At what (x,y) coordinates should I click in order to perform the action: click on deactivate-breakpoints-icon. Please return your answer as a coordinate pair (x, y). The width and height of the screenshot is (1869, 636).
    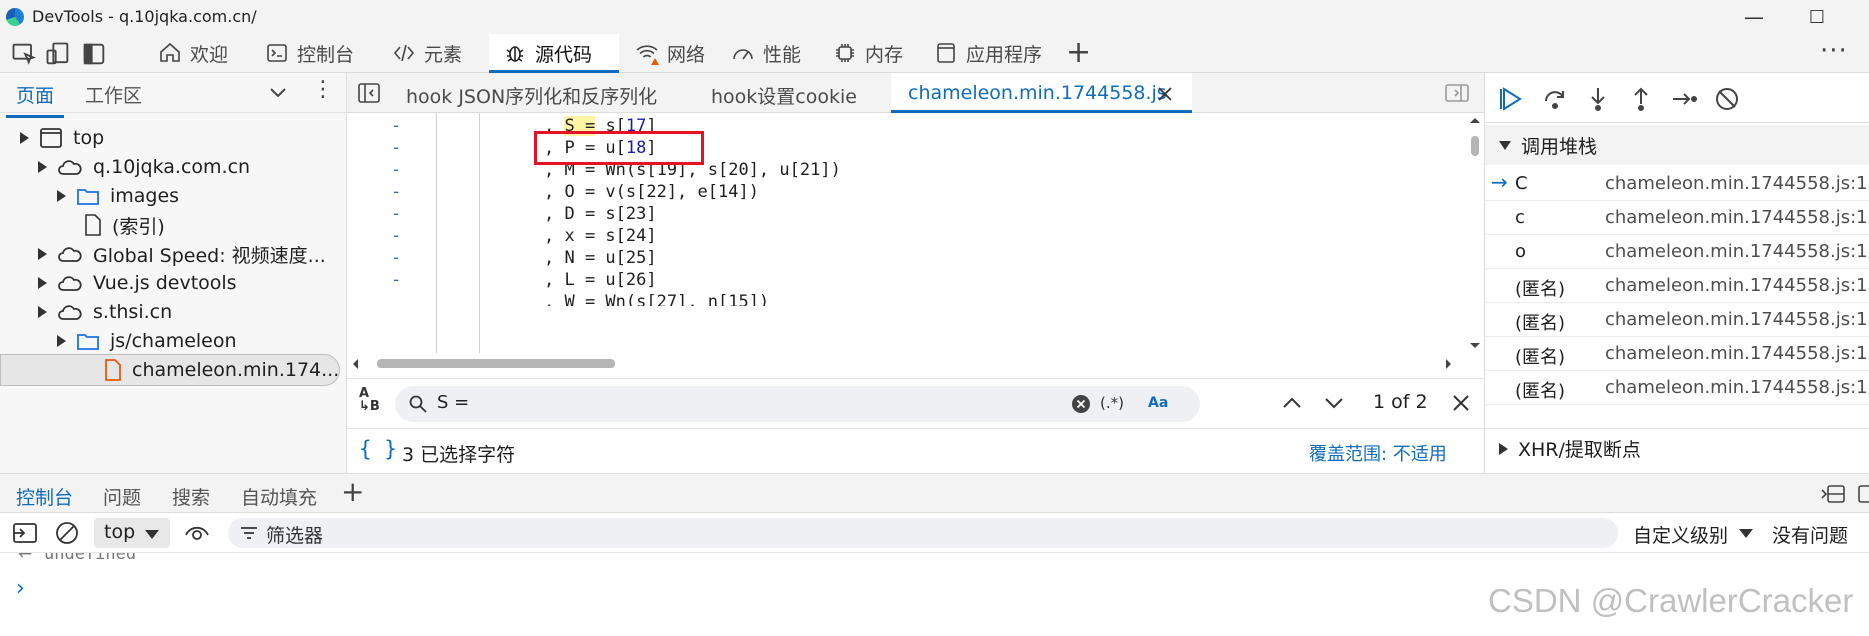
    Looking at the image, I should click on (1727, 99).